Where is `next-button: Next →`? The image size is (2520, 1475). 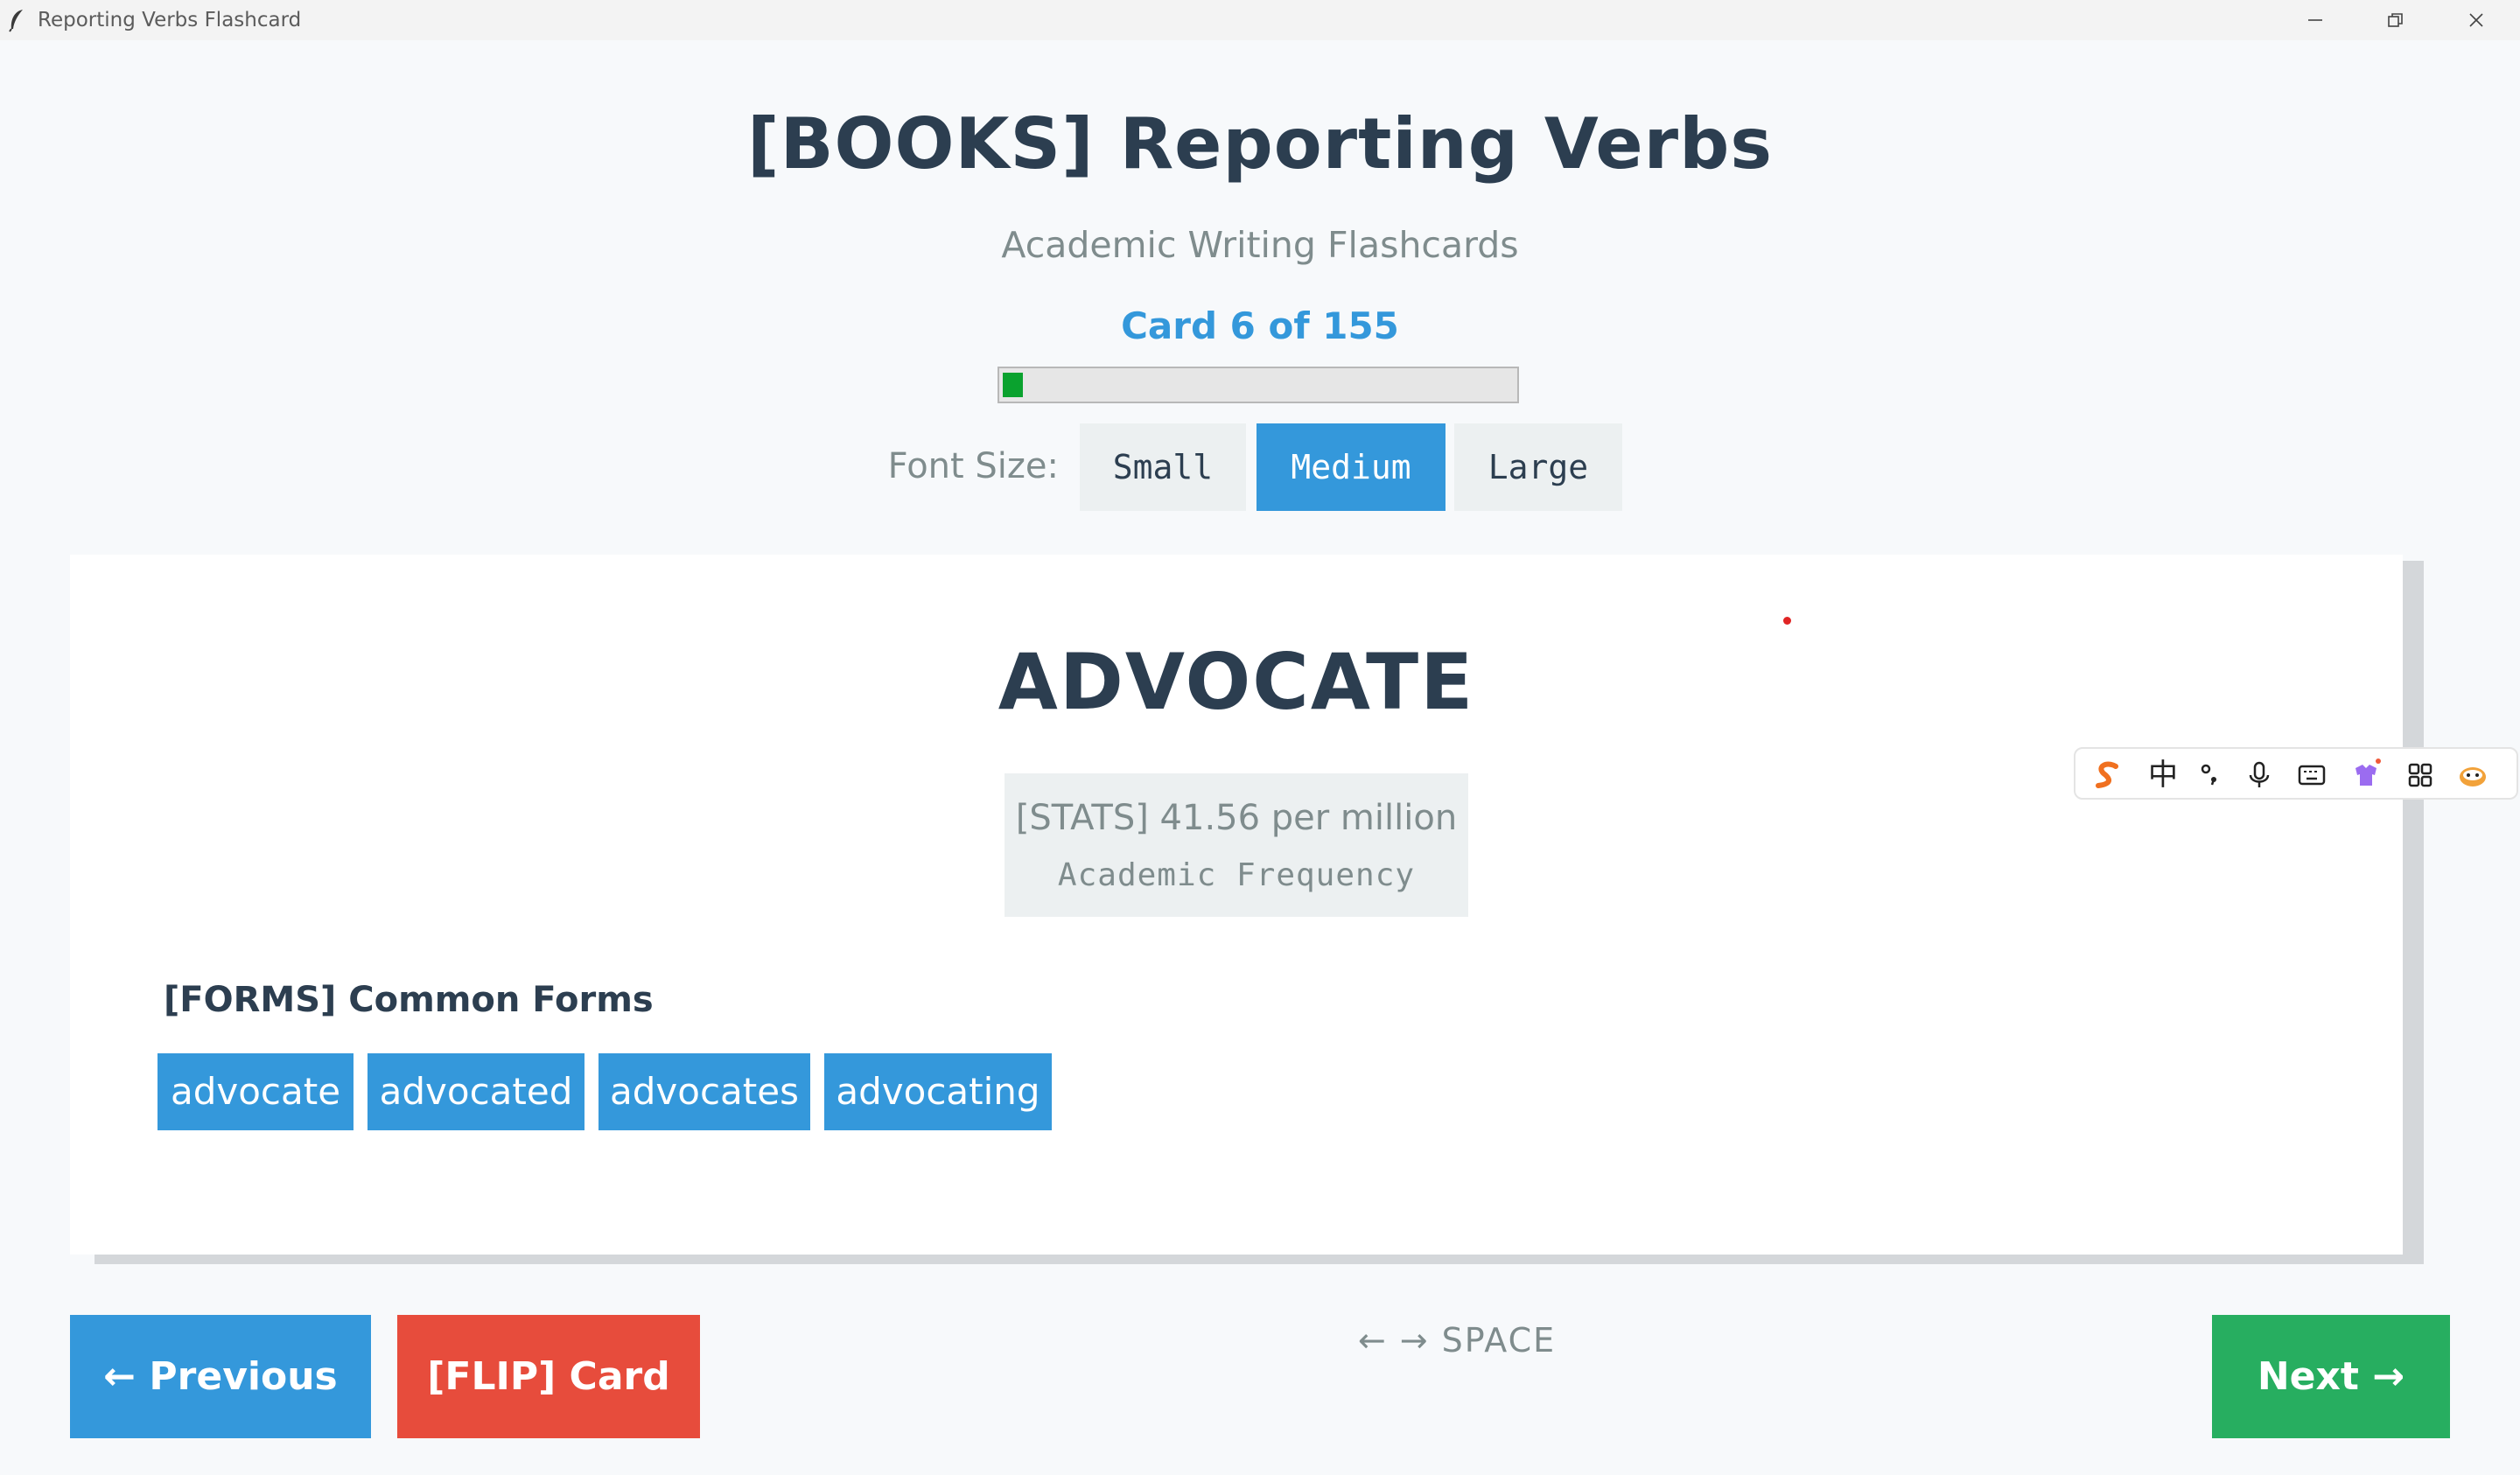
next-button: Next → is located at coordinates (2331, 1376).